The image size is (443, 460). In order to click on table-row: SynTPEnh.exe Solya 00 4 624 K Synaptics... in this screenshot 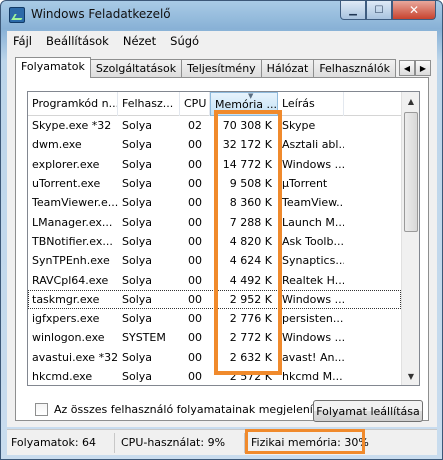, I will do `click(214, 260)`.